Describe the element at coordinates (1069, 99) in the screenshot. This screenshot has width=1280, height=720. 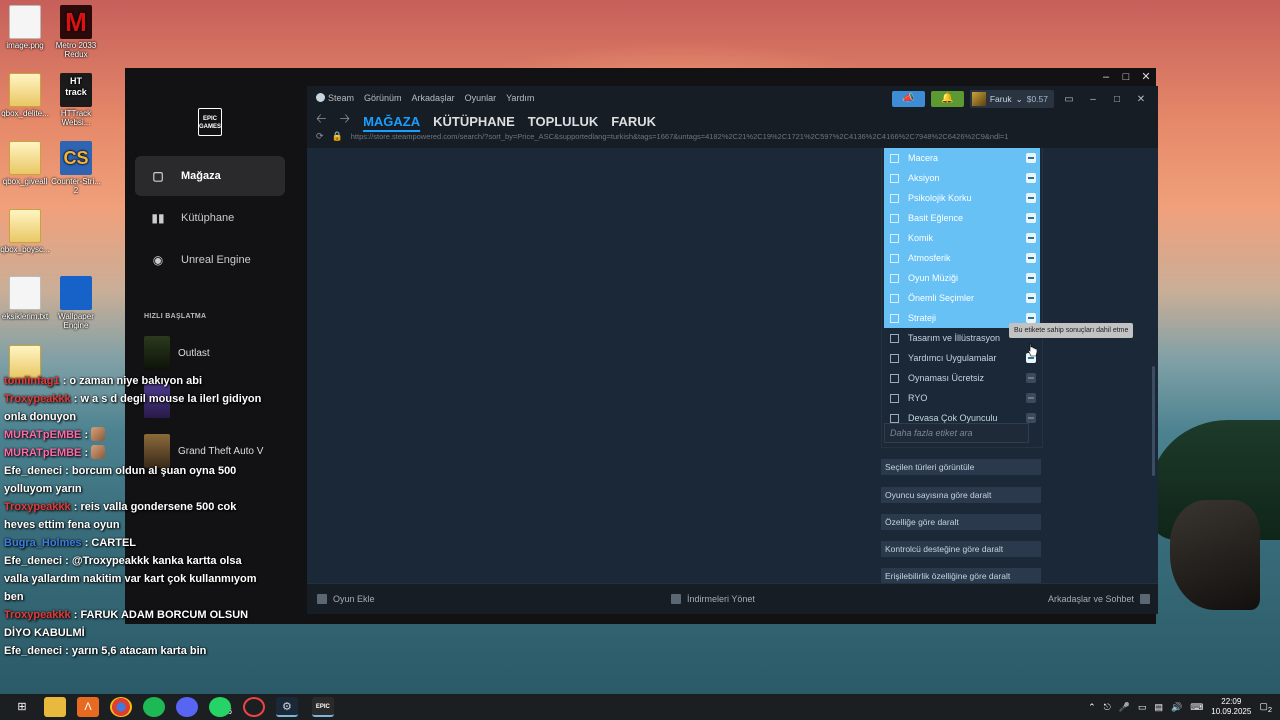
I see `big-picture-icon: ▭` at that location.